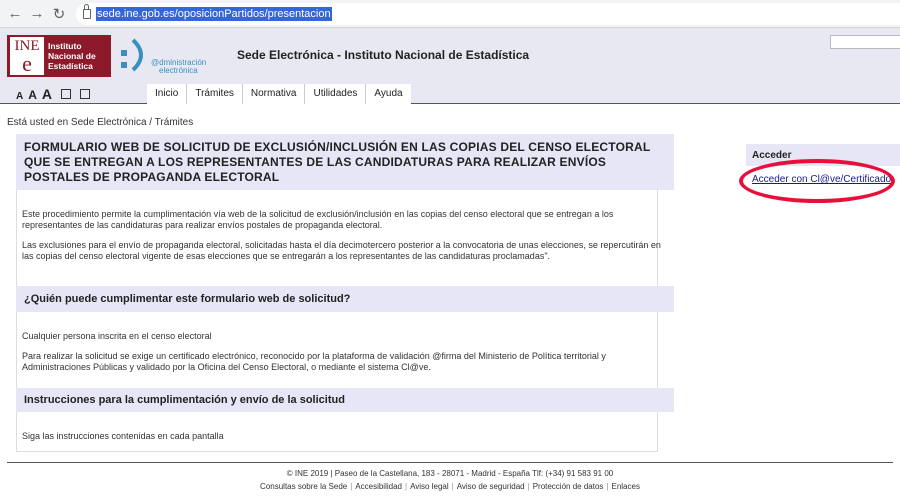 This screenshot has height=496, width=900. What do you see at coordinates (59, 14) in the screenshot?
I see `reload-icon: ↻` at bounding box center [59, 14].